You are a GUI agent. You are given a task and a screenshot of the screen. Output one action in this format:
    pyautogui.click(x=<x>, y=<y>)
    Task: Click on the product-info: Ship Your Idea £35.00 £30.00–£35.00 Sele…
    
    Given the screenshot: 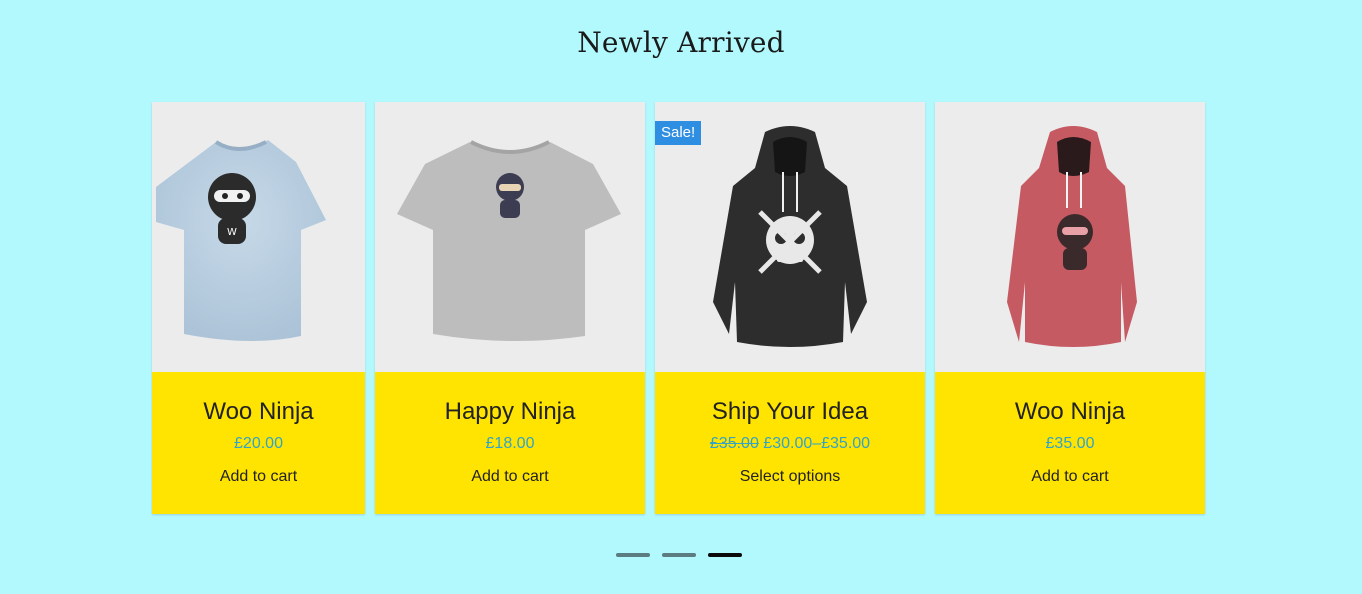 What is the action you would take?
    pyautogui.click(x=790, y=443)
    